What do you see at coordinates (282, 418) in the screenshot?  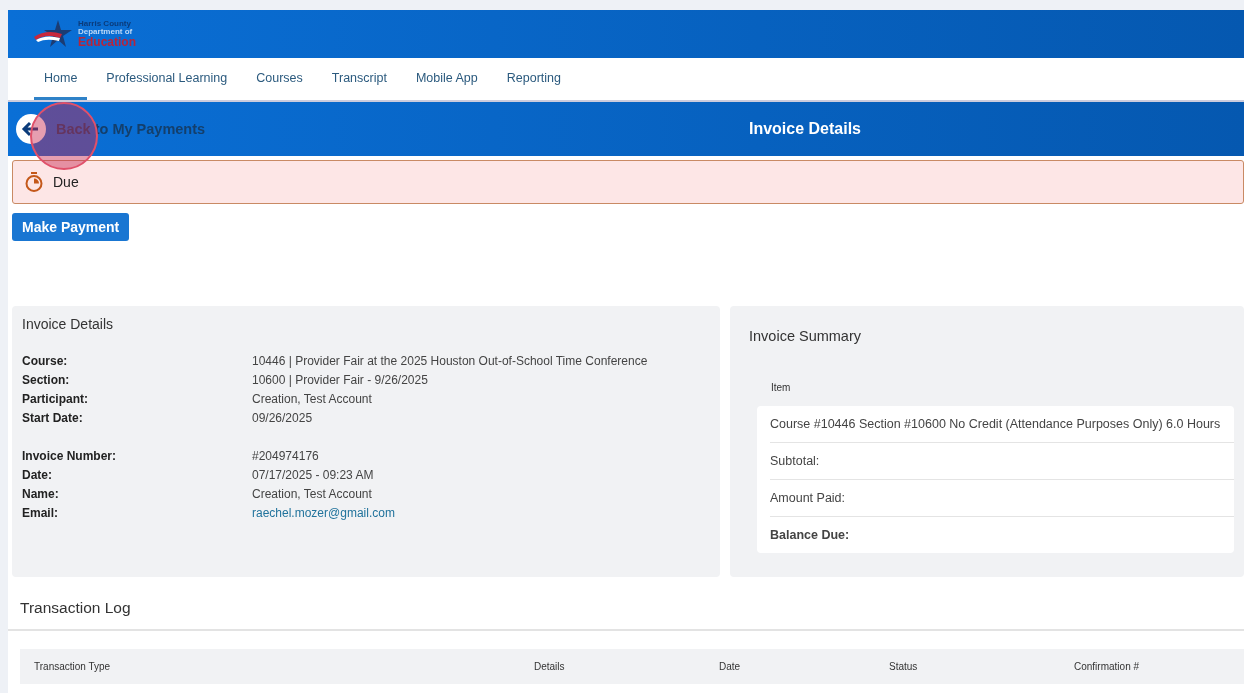 I see `field-value: 09/26/2025` at bounding box center [282, 418].